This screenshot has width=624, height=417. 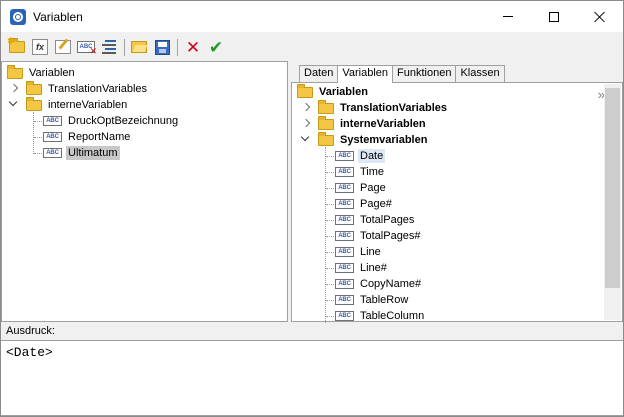 I want to click on app-icon, so click(x=18, y=17).